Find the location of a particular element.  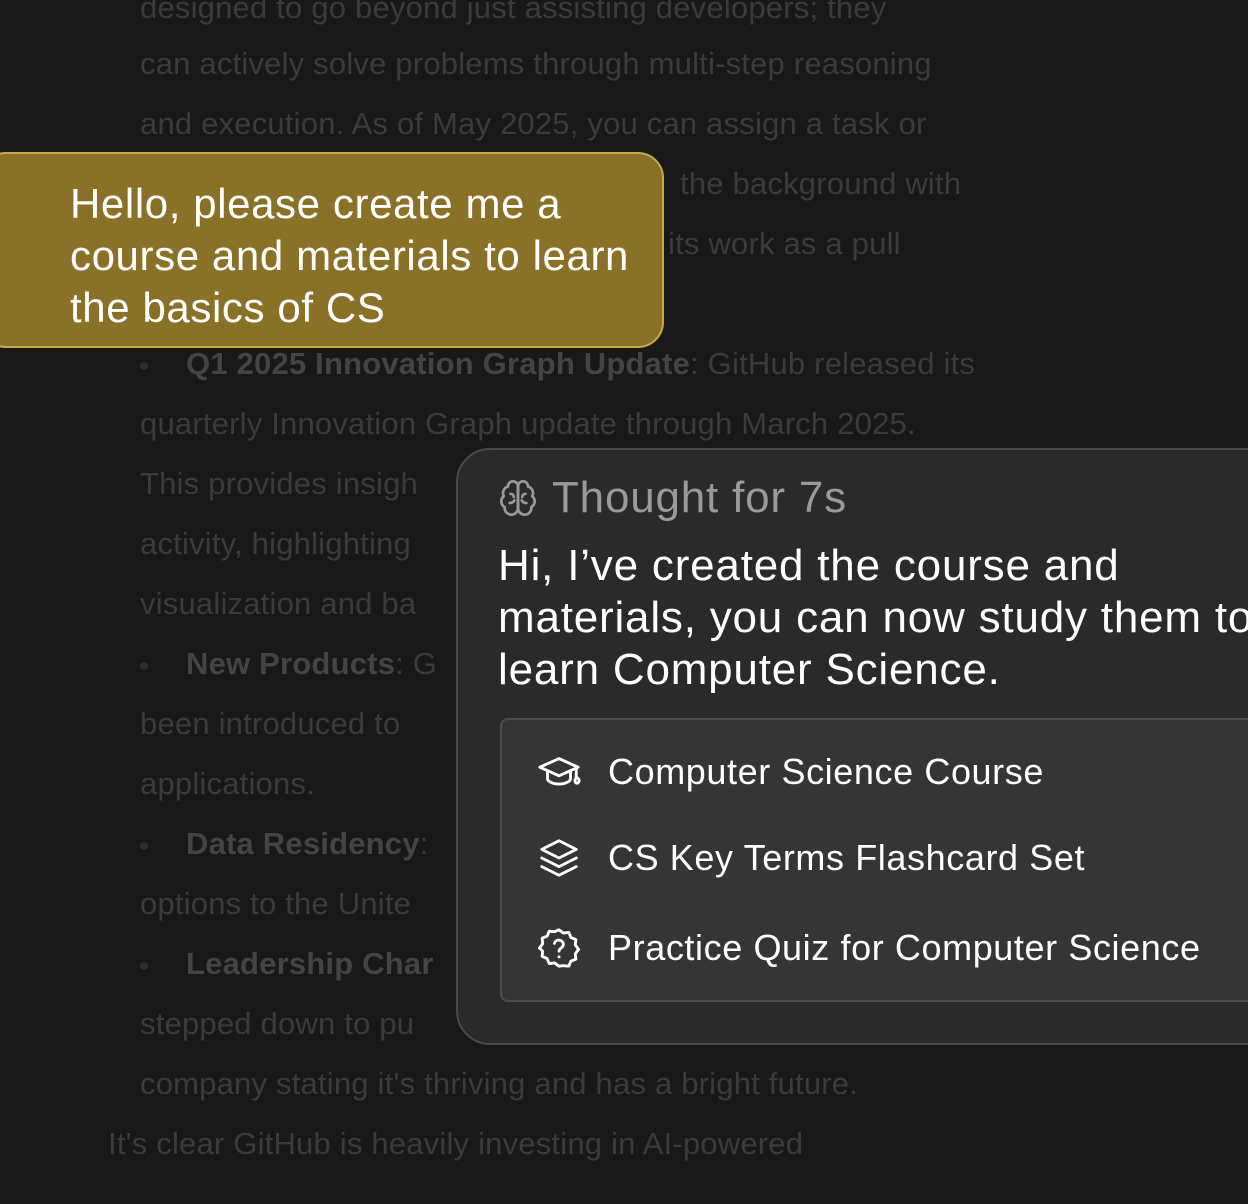

material-label: CS Key Terms Flashcard Set is located at coordinates (847, 857).